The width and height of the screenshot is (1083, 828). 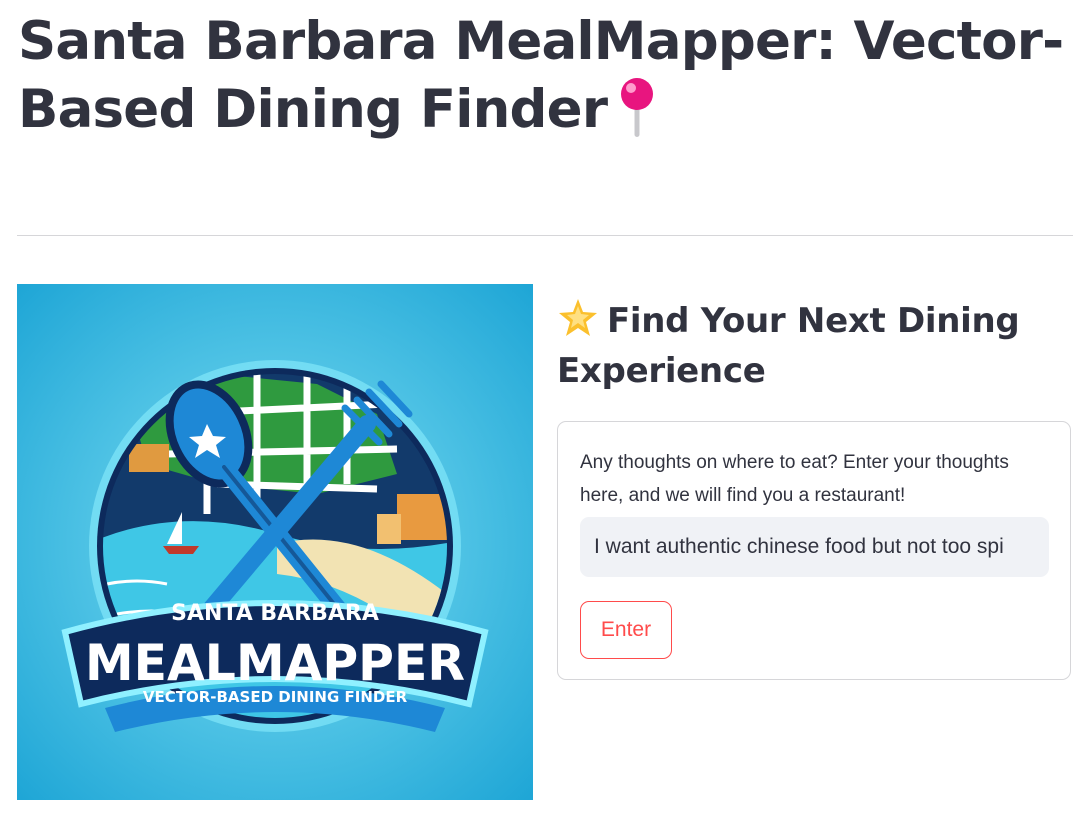 What do you see at coordinates (545, 235) in the screenshot?
I see `divider` at bounding box center [545, 235].